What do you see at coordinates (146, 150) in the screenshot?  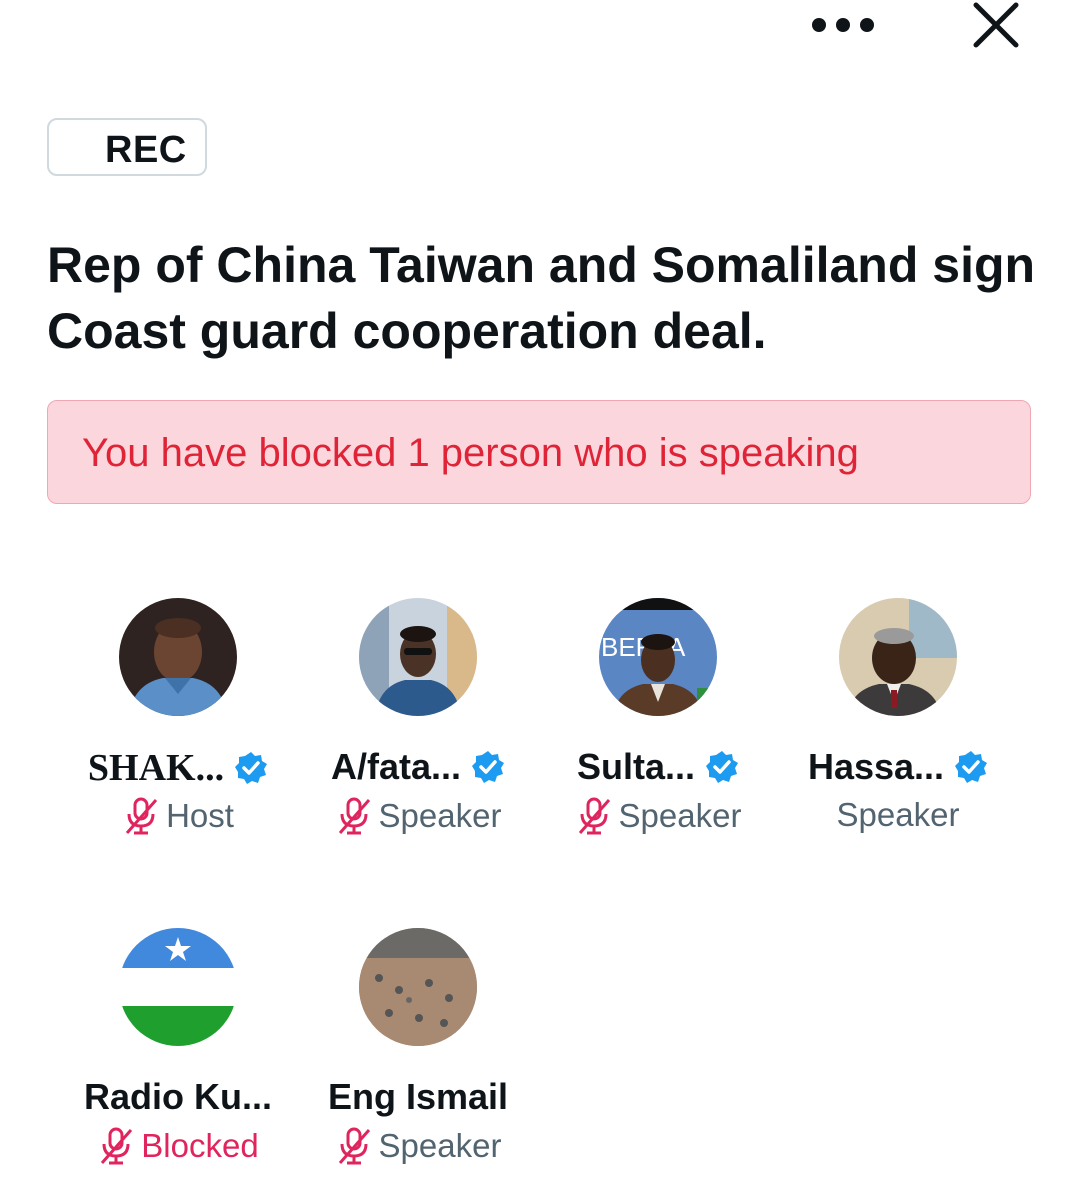 I see `recording-label: REC` at bounding box center [146, 150].